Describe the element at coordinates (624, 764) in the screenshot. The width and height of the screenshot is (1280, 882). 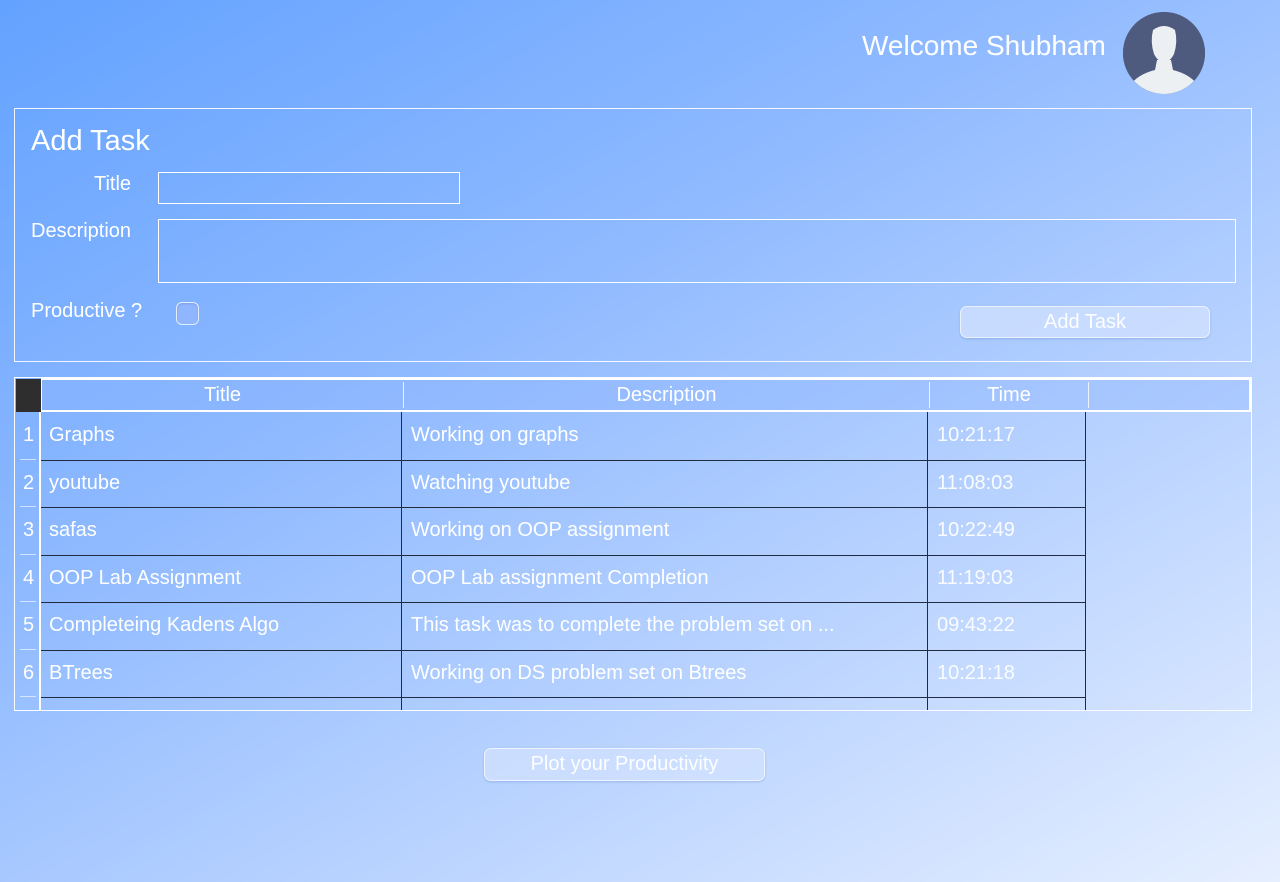
I see `plot-productivity-button: Plot your Productivity` at that location.